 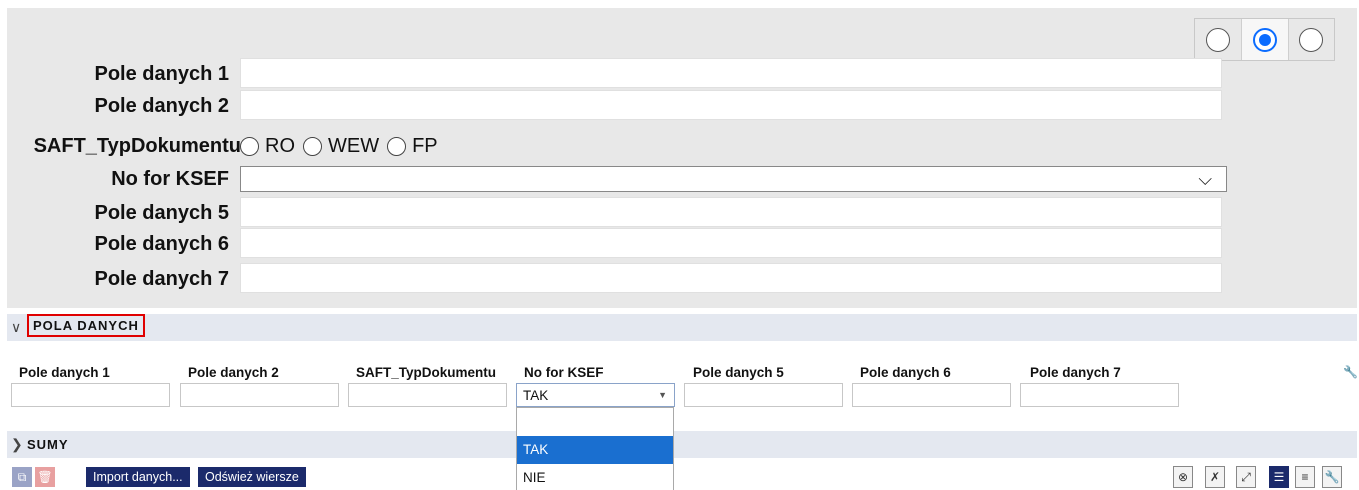 I want to click on dropdown-option-empty, so click(x=595, y=422).